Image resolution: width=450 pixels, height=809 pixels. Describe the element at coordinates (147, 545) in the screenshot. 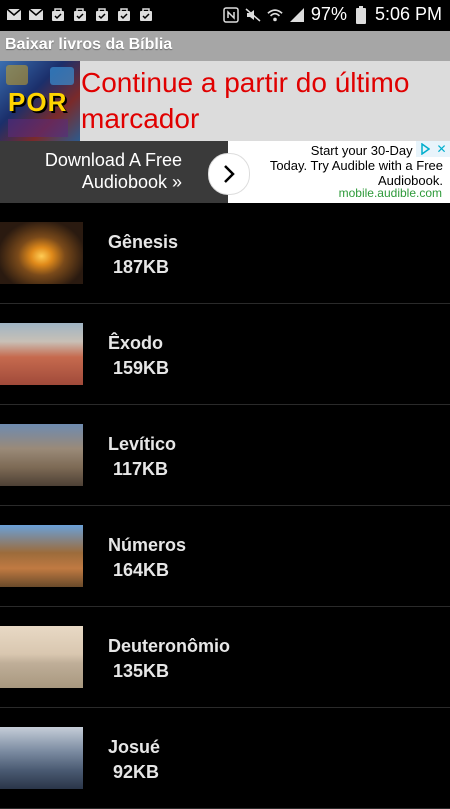

I see `book-title: Números` at that location.